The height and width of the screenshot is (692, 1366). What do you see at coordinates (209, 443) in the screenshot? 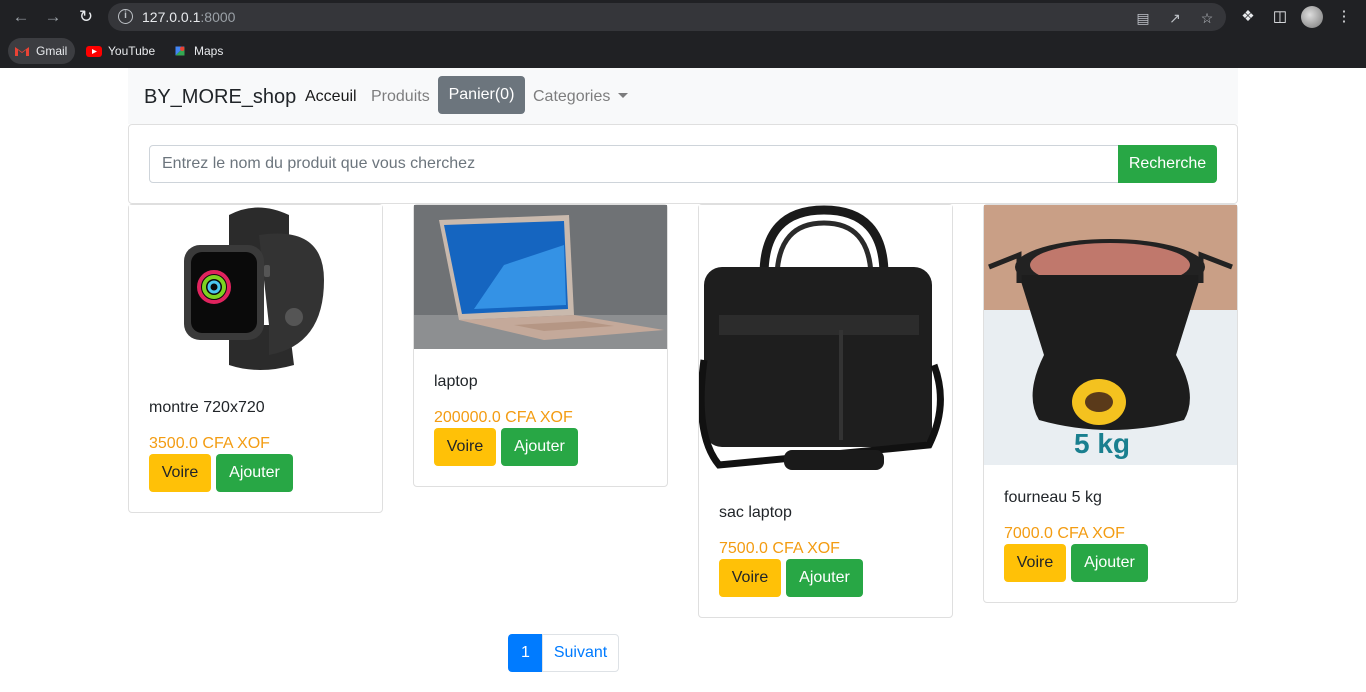
I see `product-price: 3500.0 CFA XOF` at bounding box center [209, 443].